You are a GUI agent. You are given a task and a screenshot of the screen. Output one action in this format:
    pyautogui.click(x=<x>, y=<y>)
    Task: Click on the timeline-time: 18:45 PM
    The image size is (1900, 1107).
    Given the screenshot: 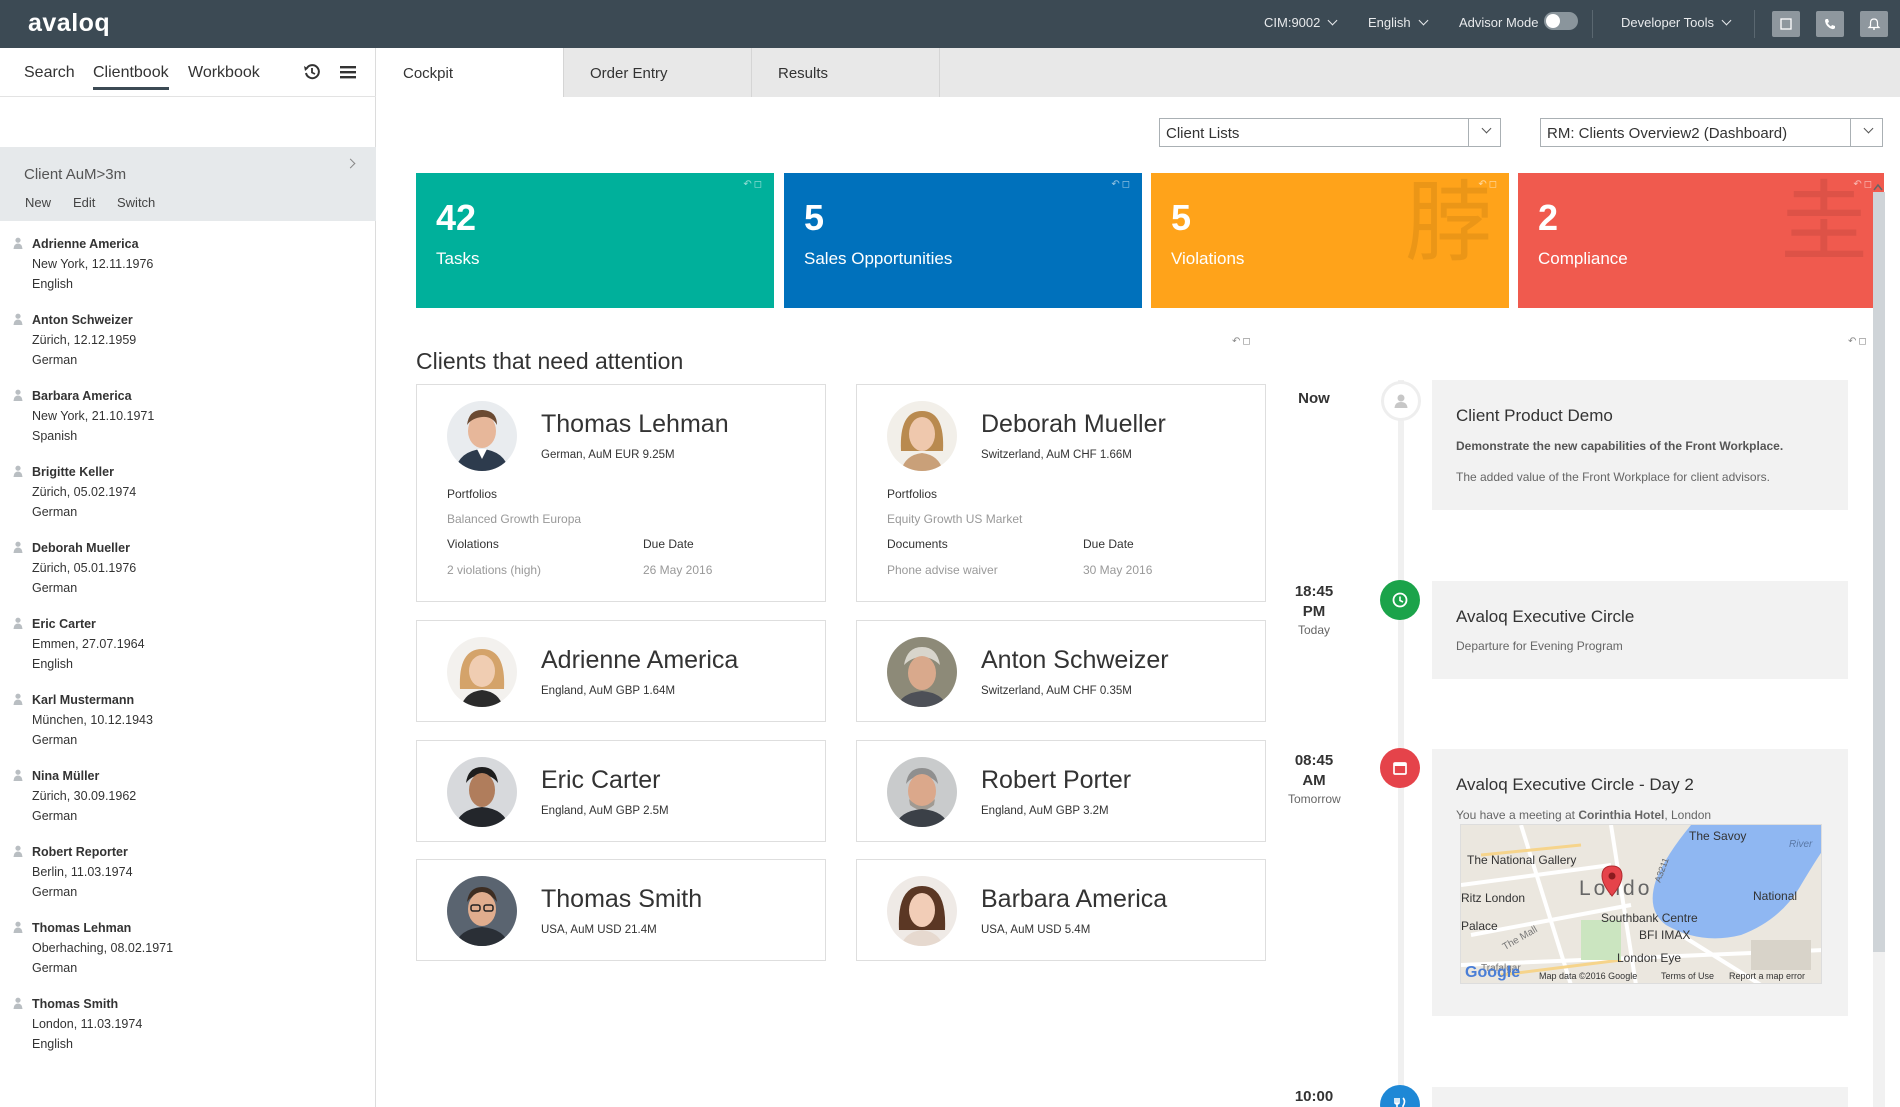 What is the action you would take?
    pyautogui.click(x=1314, y=601)
    